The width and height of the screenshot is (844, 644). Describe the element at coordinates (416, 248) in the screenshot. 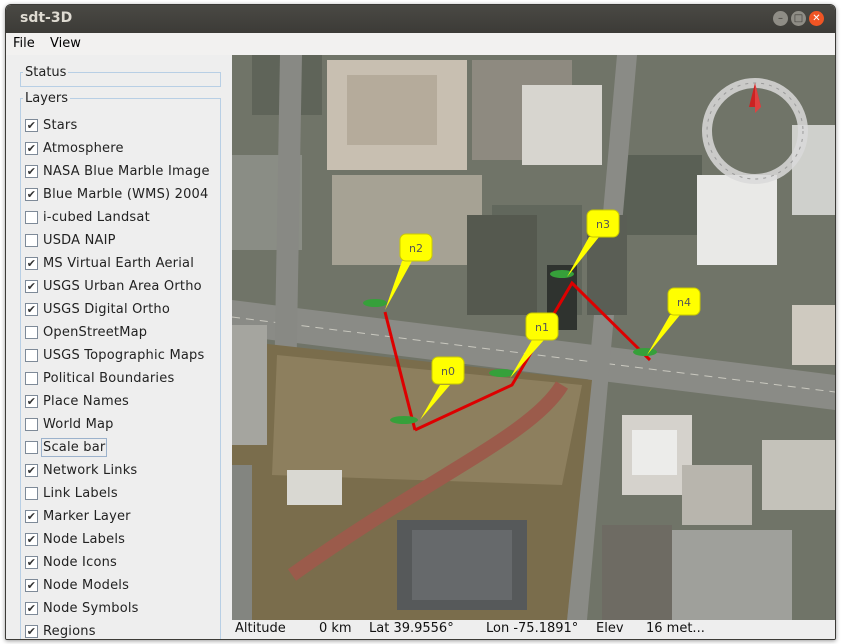

I see `svg-text: n2` at that location.